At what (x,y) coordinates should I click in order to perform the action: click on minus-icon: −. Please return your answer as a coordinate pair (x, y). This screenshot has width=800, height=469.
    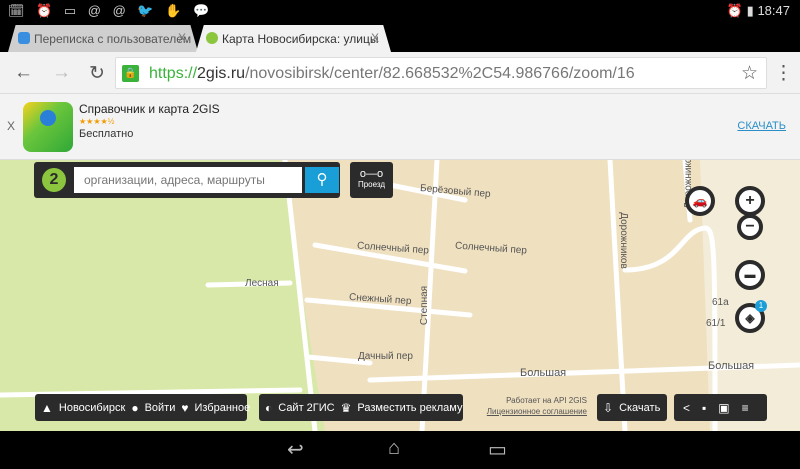
    Looking at the image, I should click on (750, 226).